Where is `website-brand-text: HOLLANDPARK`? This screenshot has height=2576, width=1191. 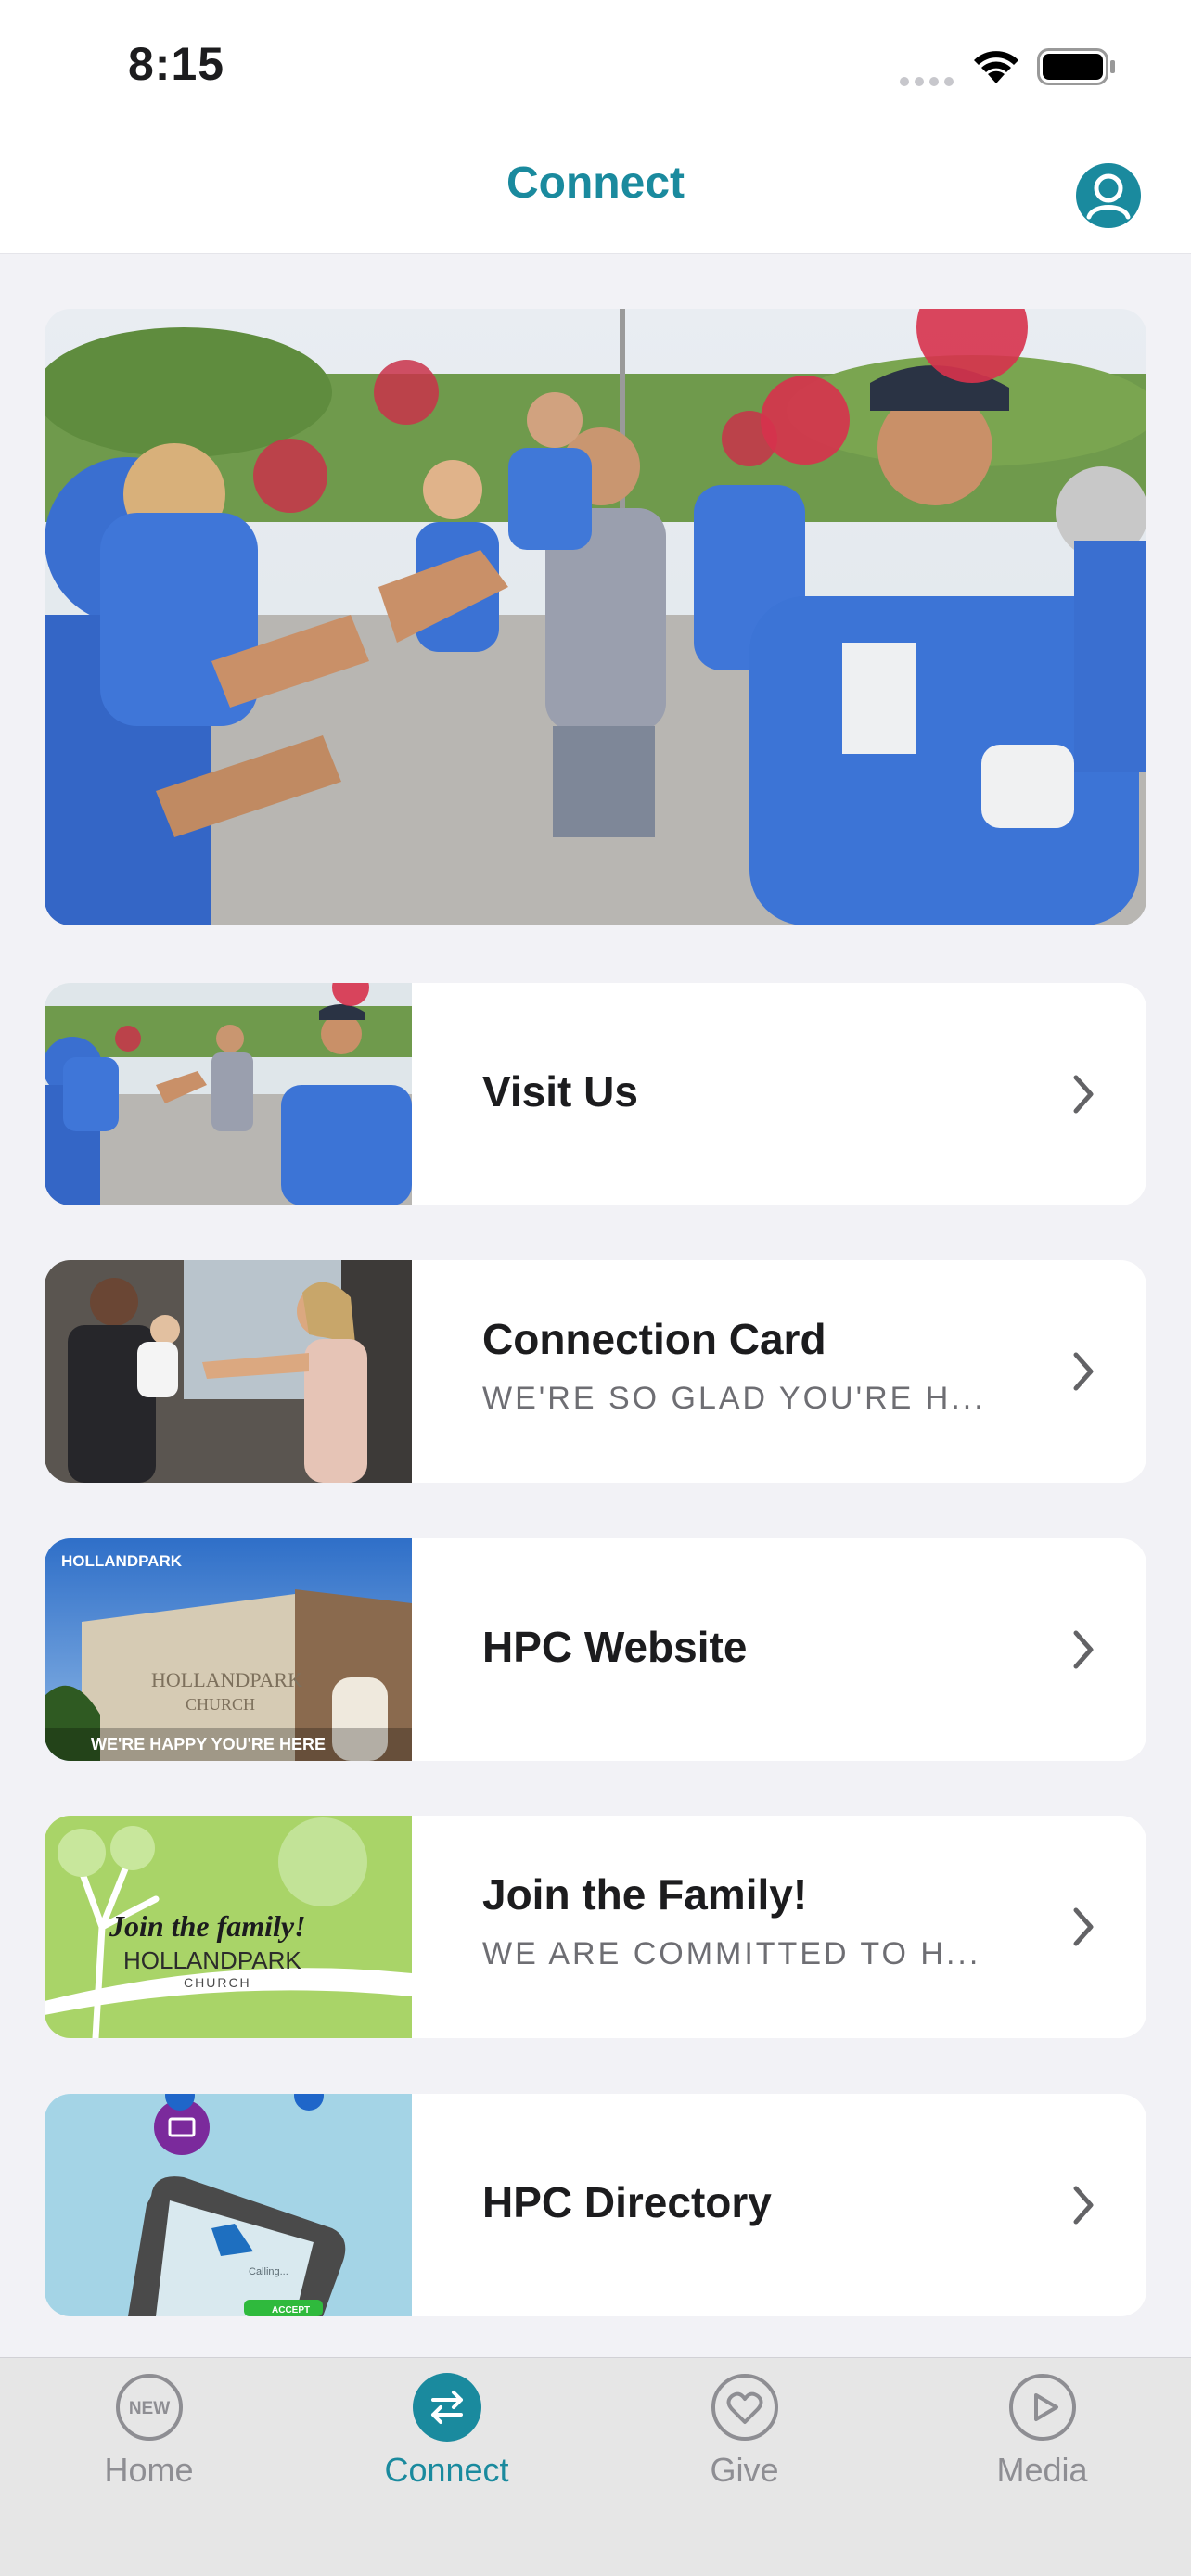 website-brand-text: HOLLANDPARK is located at coordinates (122, 1561).